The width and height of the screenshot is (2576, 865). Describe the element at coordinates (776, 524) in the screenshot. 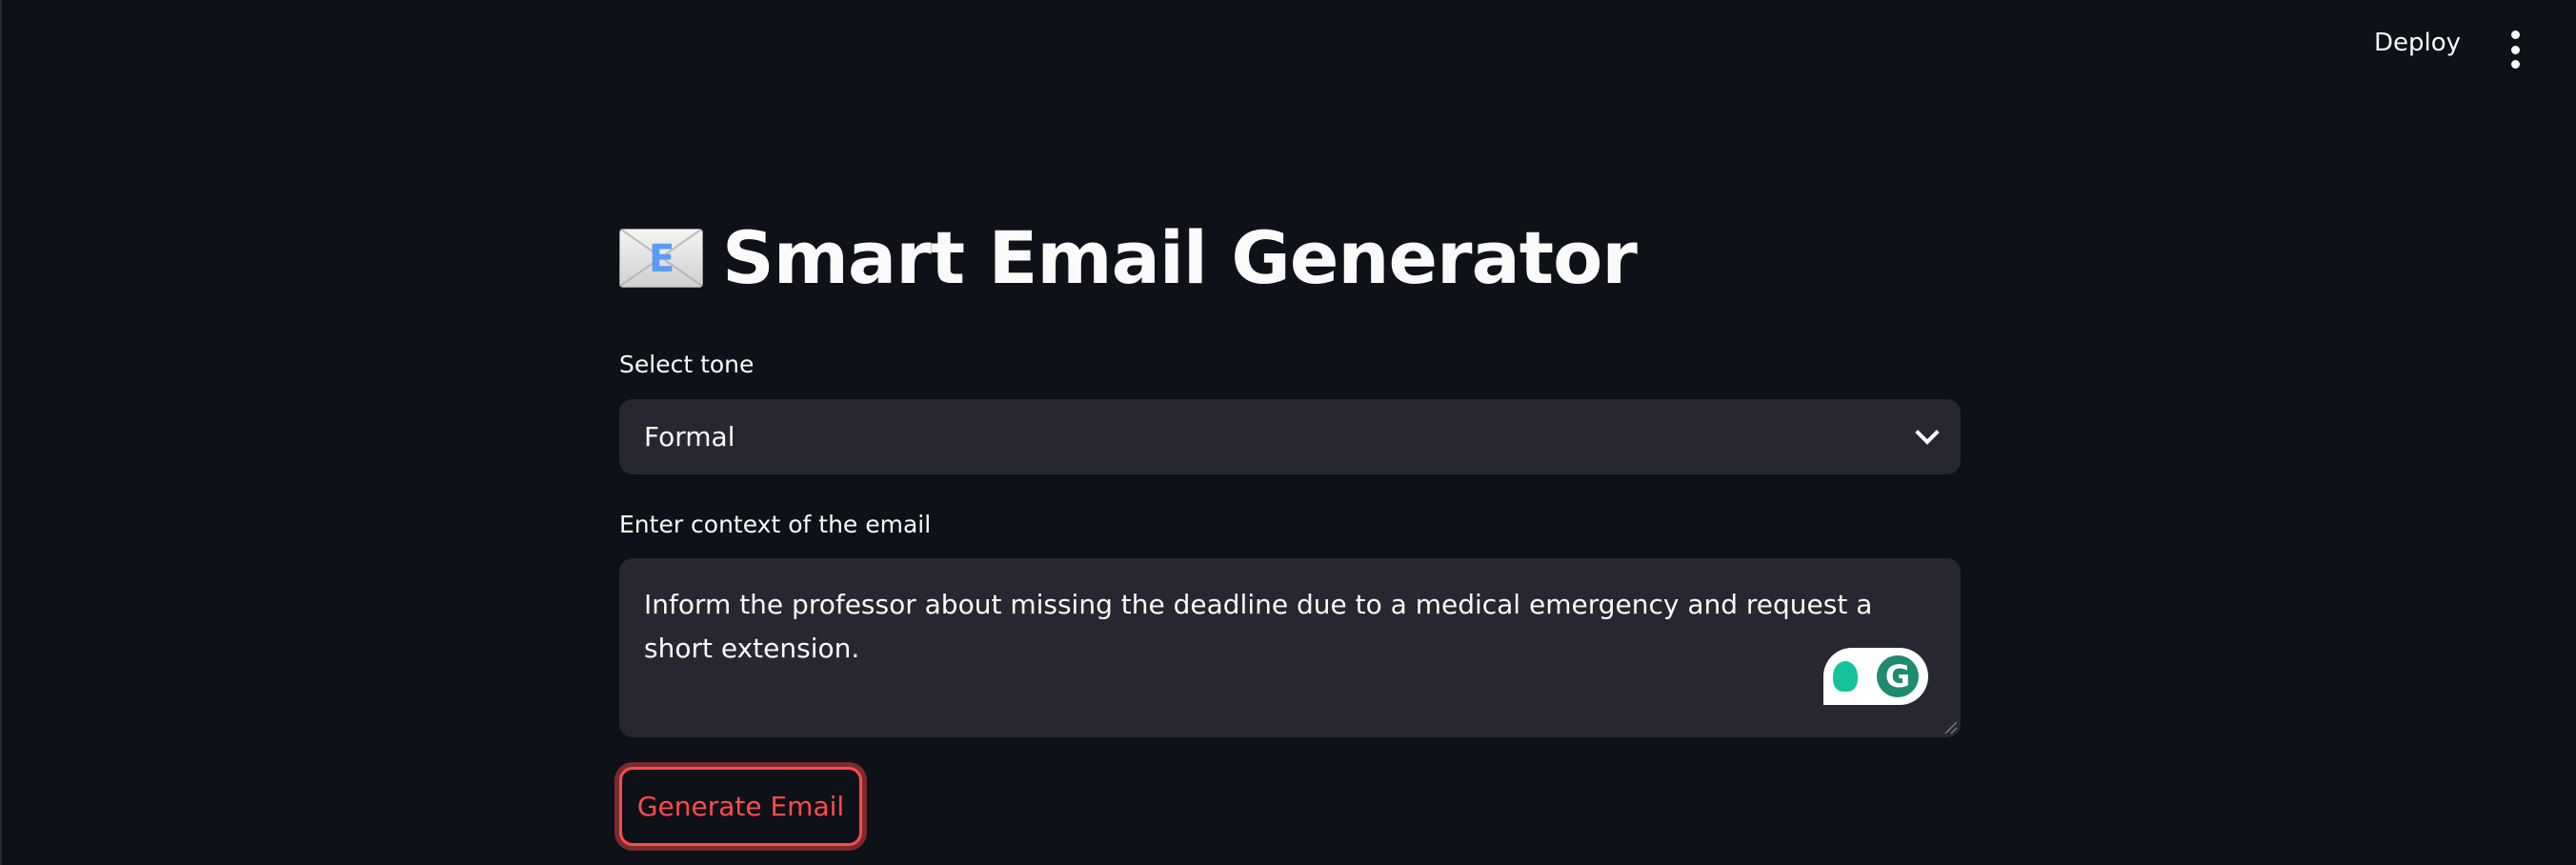

I see `context-label: Enter context of the email` at that location.